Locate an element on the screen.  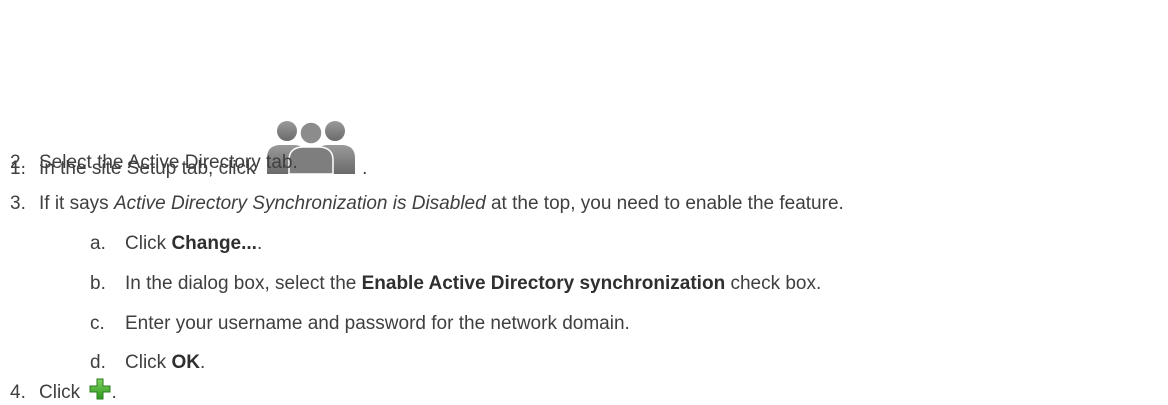
step-number: 2. is located at coordinates (18, 162).